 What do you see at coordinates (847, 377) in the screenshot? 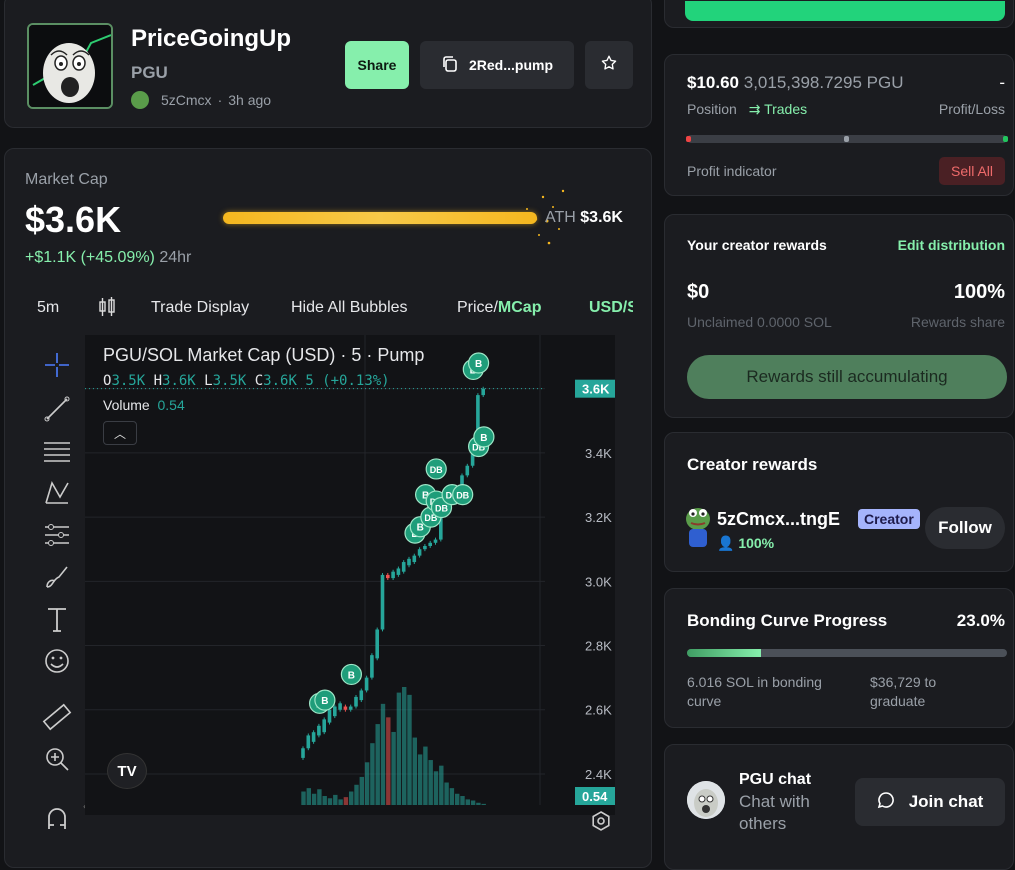
I see `rewards-accumulating-button: Rewards still accumulating` at bounding box center [847, 377].